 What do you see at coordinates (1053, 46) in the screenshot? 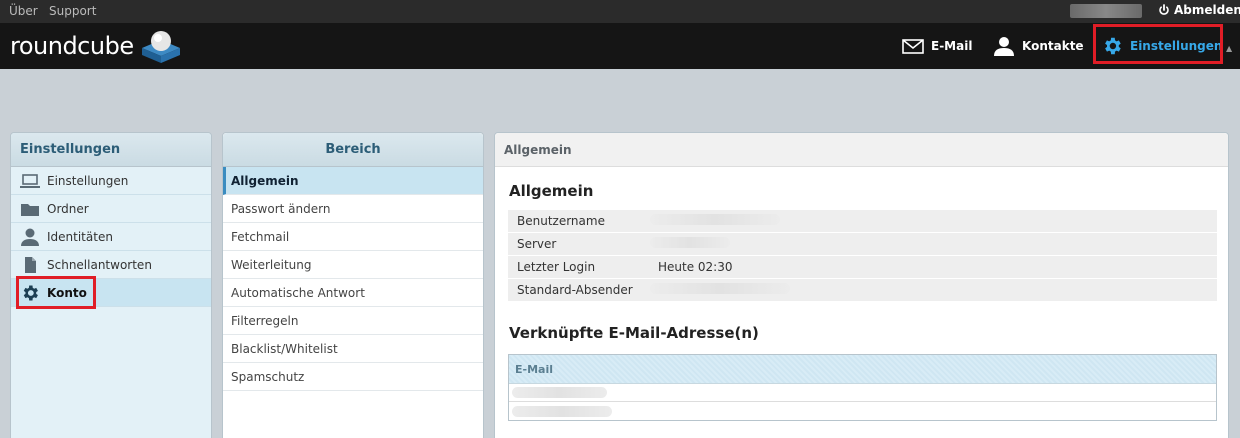
I see `nav-contacts-label: Kontakte` at bounding box center [1053, 46].